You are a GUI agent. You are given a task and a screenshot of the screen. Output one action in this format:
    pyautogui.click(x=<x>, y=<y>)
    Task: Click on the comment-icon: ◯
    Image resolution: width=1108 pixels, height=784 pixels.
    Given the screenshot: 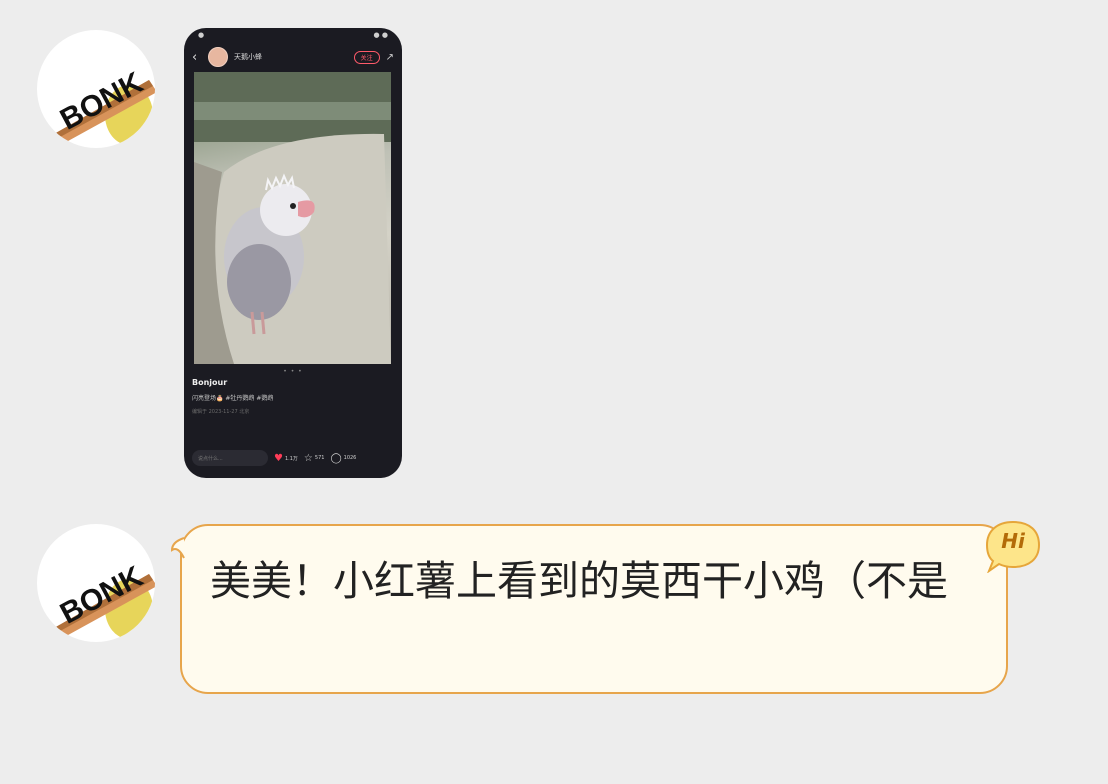 What is the action you would take?
    pyautogui.click(x=336, y=458)
    